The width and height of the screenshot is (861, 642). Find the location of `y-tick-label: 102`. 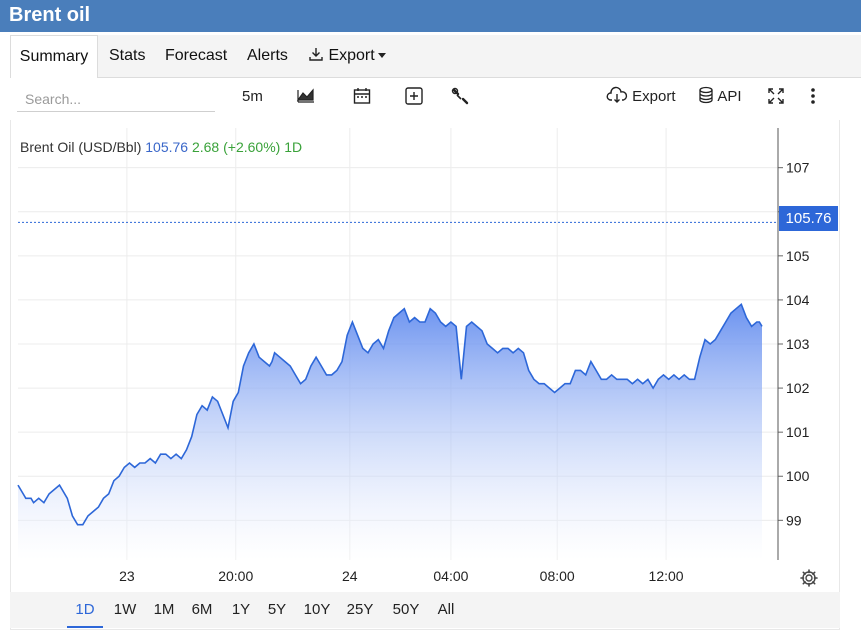

y-tick-label: 102 is located at coordinates (798, 388).